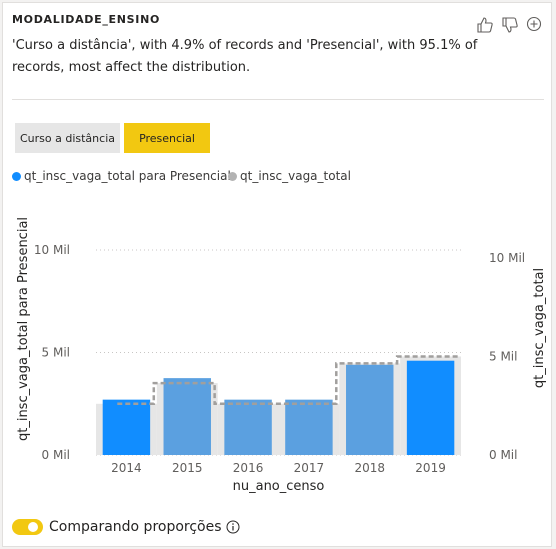  Describe the element at coordinates (16, 176) in the screenshot. I see `legend-dot-presencial` at that location.